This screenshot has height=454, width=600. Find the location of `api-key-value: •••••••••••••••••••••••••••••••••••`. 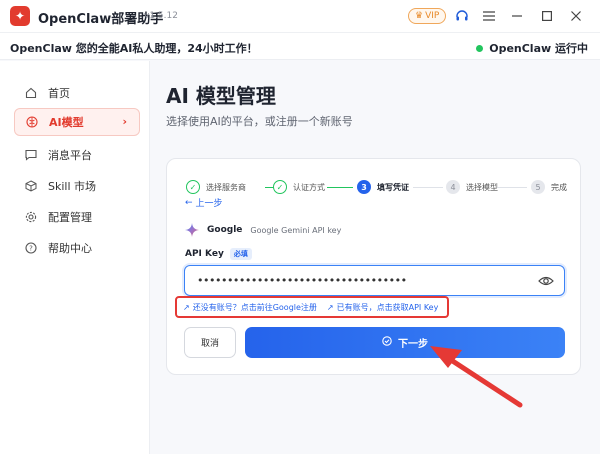

api-key-value: ••••••••••••••••••••••••••••••••••• is located at coordinates (302, 280).